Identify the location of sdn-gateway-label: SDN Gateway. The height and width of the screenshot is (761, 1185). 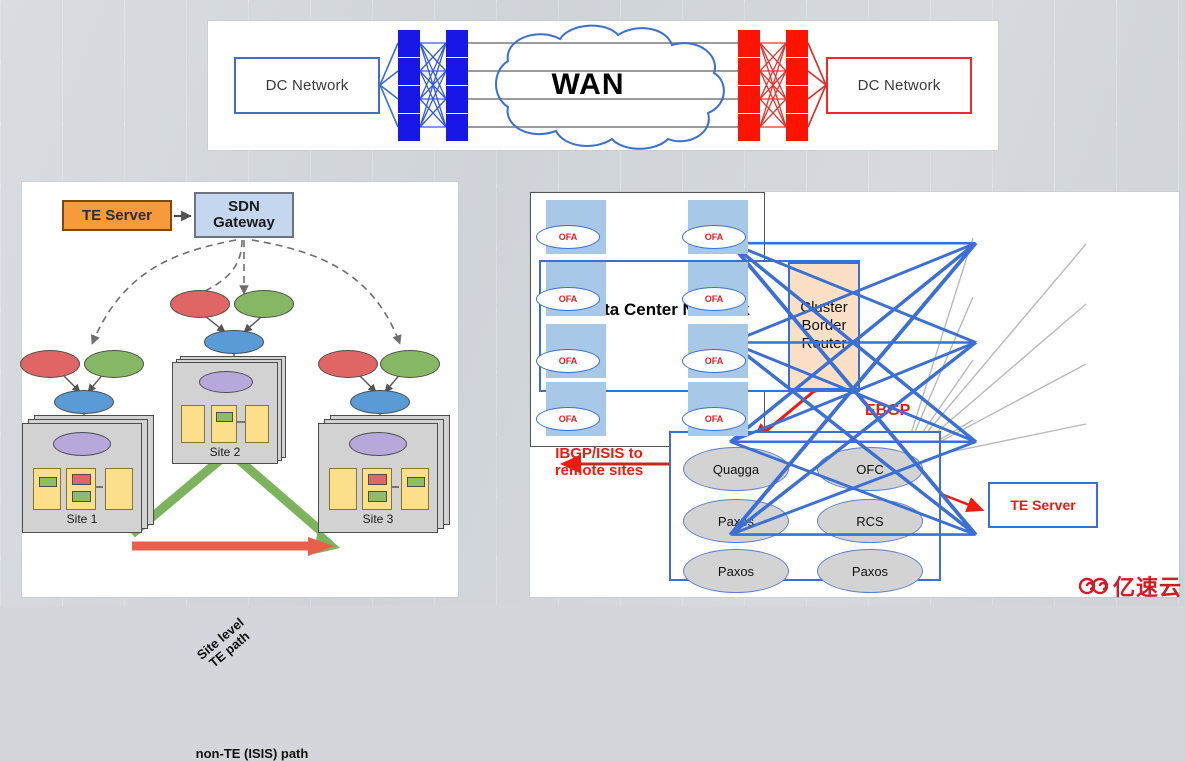
(244, 214).